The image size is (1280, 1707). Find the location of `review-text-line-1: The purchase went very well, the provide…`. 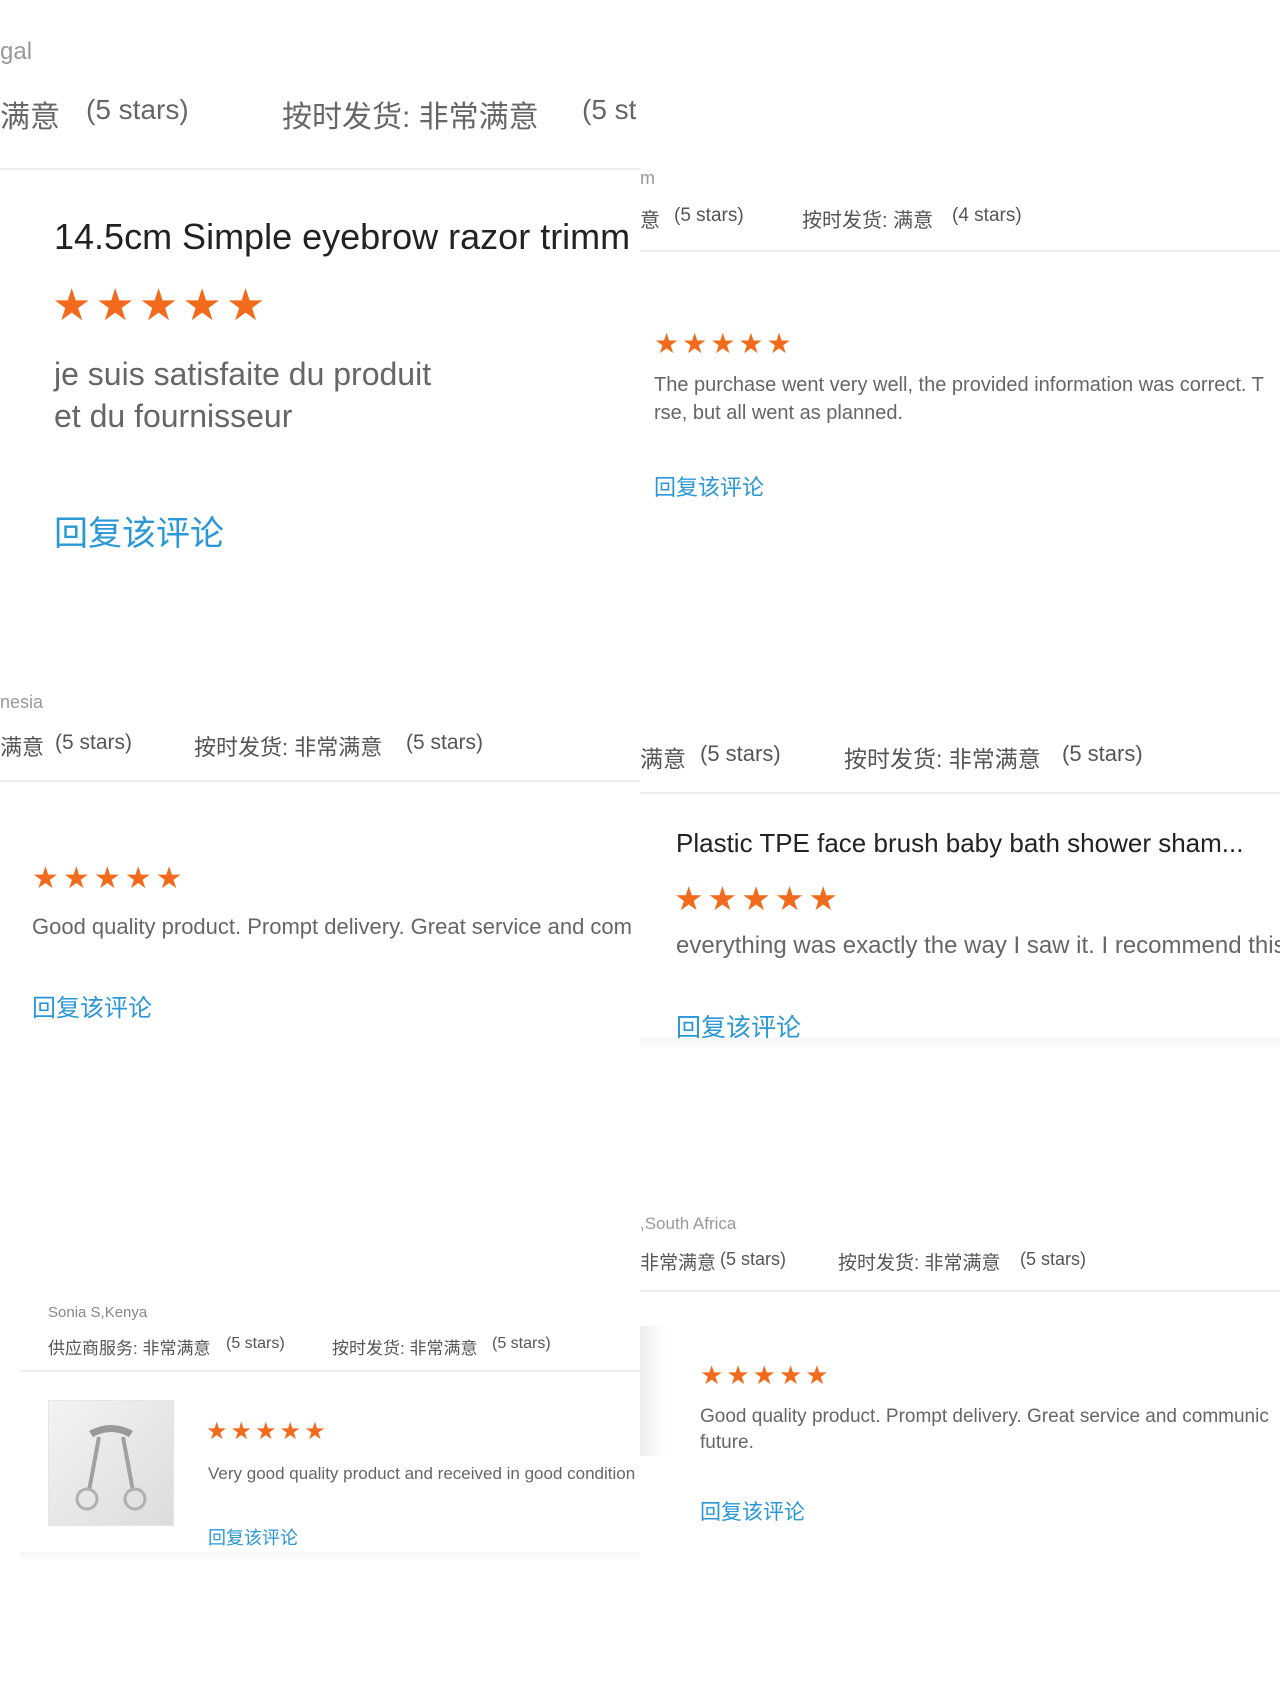

review-text-line-1: The purchase went very well, the provide… is located at coordinates (959, 385).